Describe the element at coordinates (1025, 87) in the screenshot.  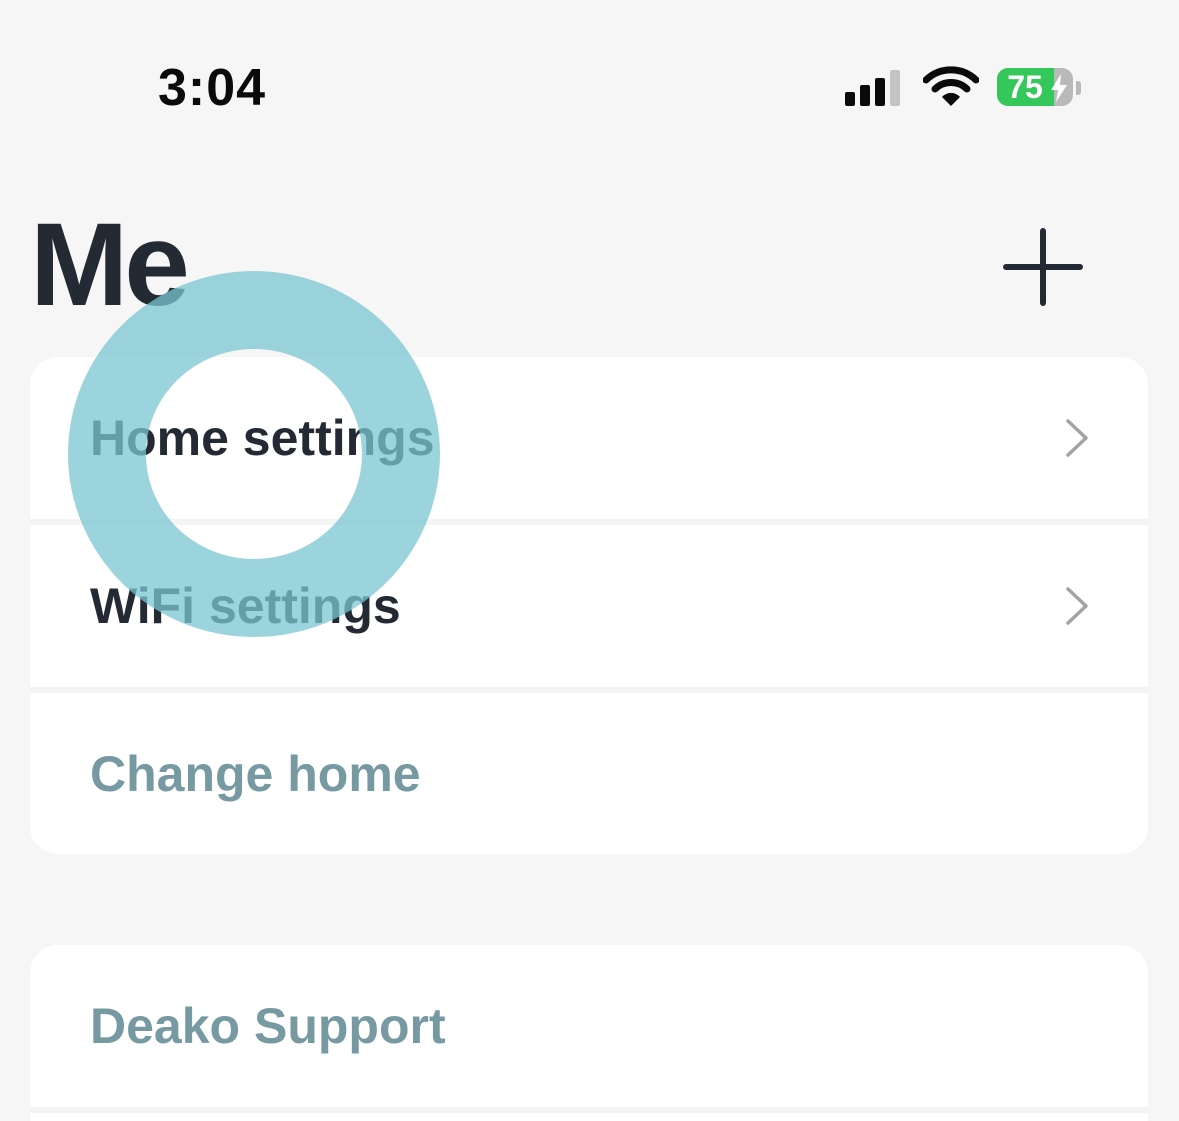
I see `battery-level: 75` at that location.